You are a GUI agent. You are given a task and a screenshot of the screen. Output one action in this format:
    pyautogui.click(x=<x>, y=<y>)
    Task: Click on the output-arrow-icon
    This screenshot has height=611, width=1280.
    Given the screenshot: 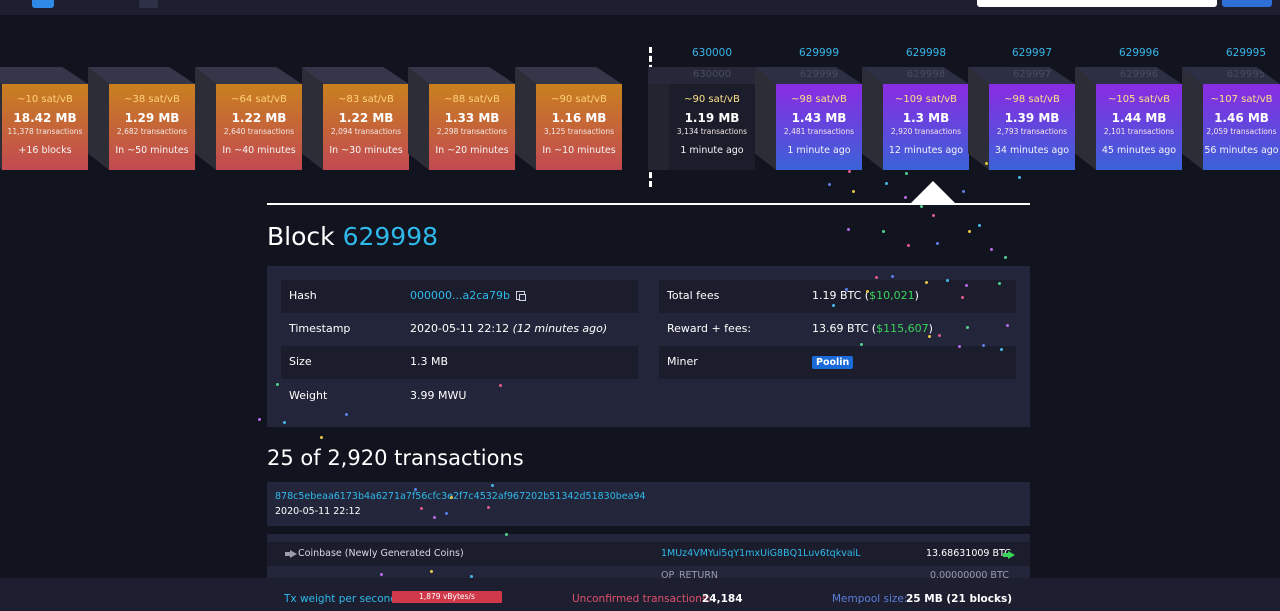 What is the action you would take?
    pyautogui.click(x=1009, y=555)
    